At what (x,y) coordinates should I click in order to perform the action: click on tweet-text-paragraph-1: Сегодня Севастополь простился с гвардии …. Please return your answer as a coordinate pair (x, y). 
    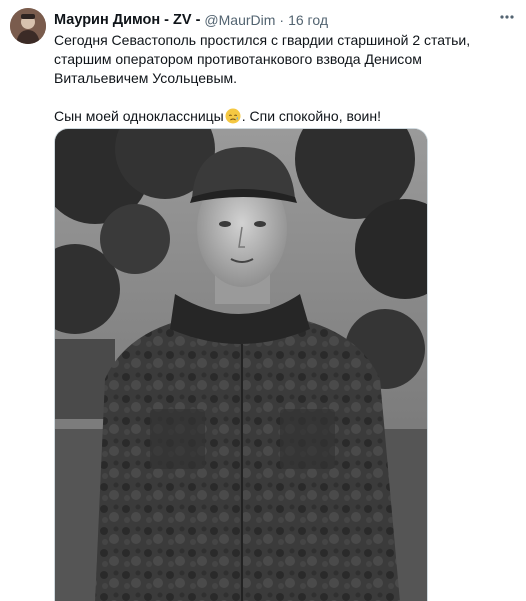
    Looking at the image, I should click on (262, 59).